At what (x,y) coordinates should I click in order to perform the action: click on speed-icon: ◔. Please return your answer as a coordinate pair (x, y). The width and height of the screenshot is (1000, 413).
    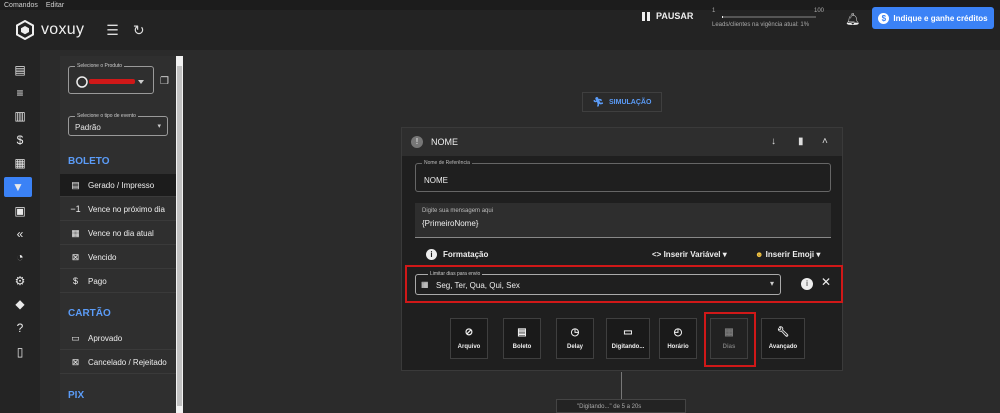
    Looking at the image, I should click on (20, 257).